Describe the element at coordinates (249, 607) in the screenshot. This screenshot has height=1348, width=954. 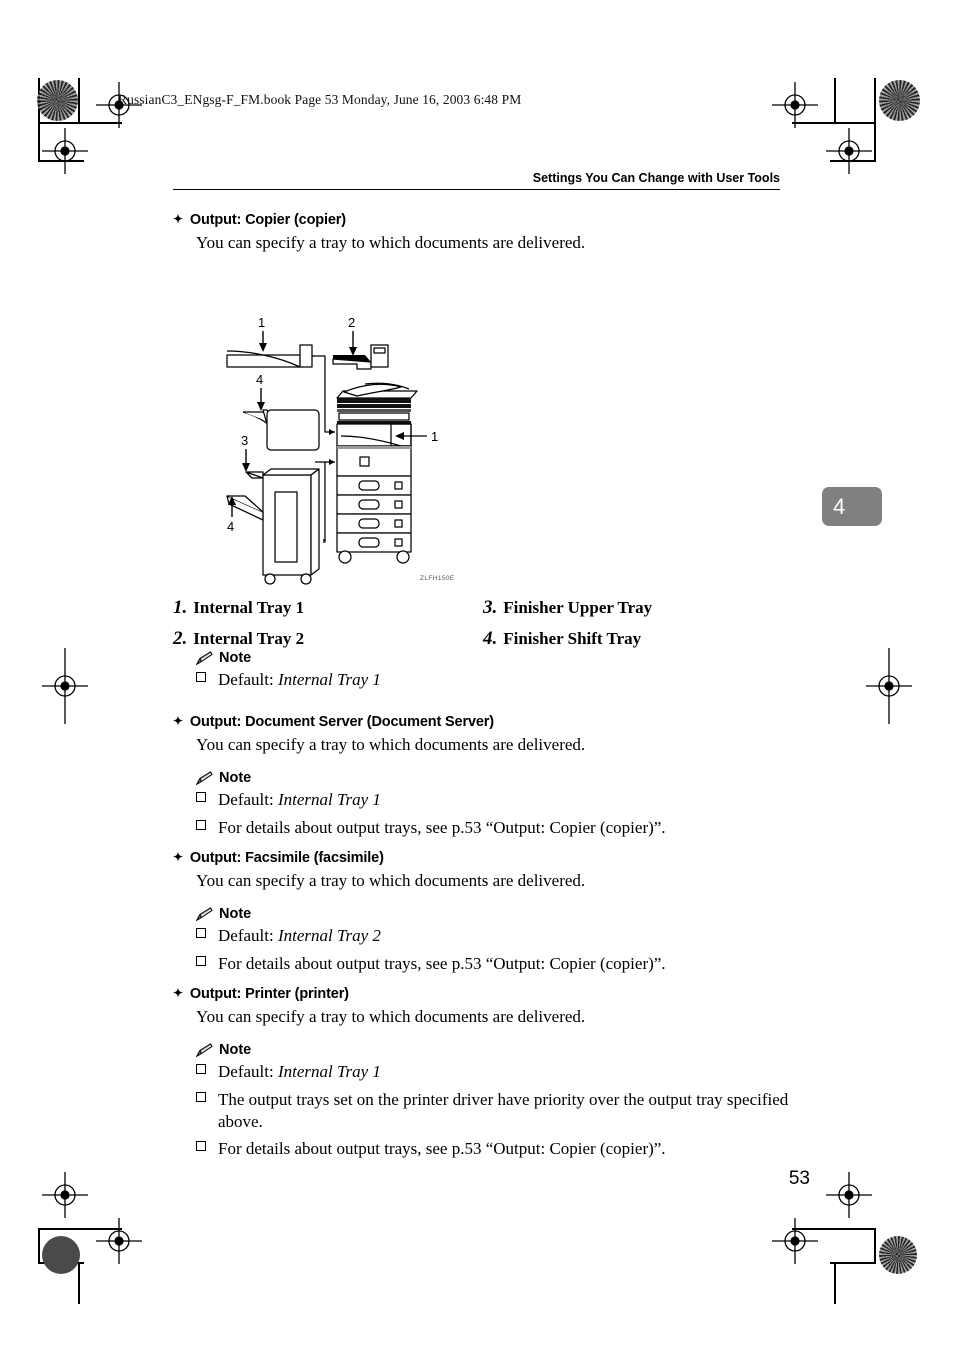
I see `legend-label: Internal Tray 1` at that location.